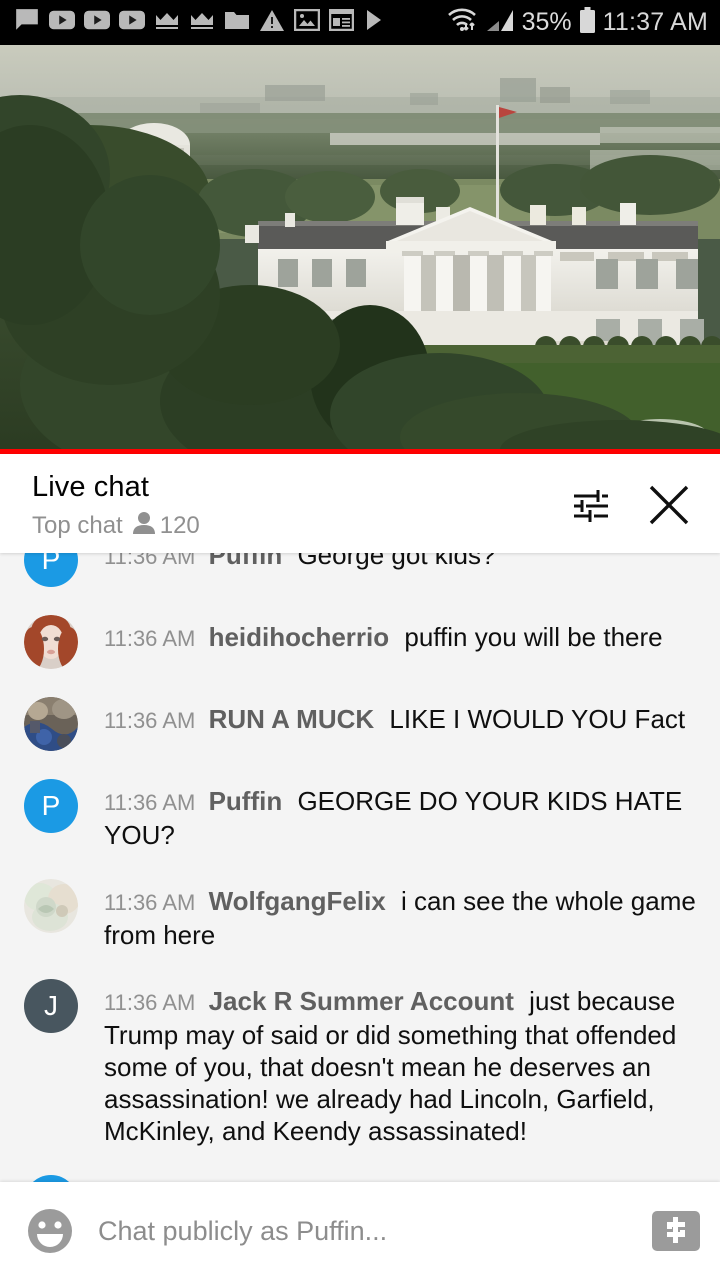 The image size is (720, 1280). I want to click on live-chat-header: Live chat Top chat 120, so click(360, 503).